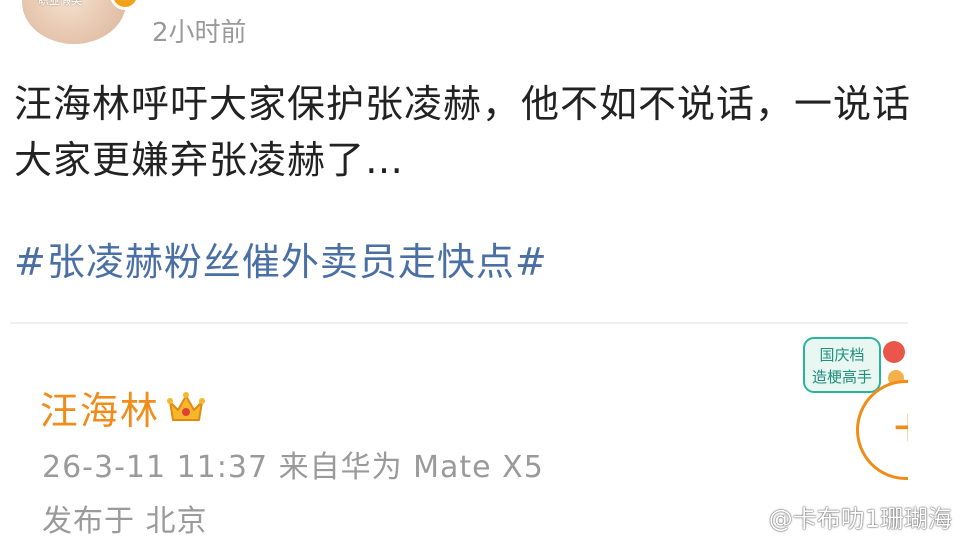  Describe the element at coordinates (899, 426) in the screenshot. I see `plus-icon: +` at that location.